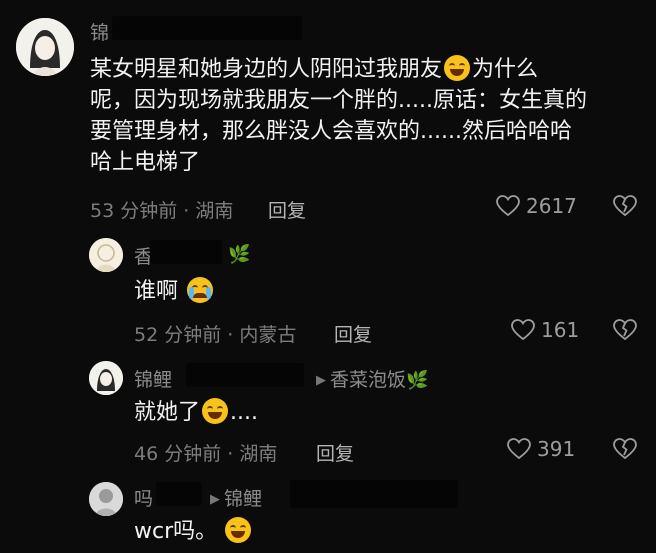 Image resolution: width=656 pixels, height=553 pixels. Describe the element at coordinates (215, 335) in the screenshot. I see `comment-timestamp: 52 分钟前 · 内蒙古` at that location.